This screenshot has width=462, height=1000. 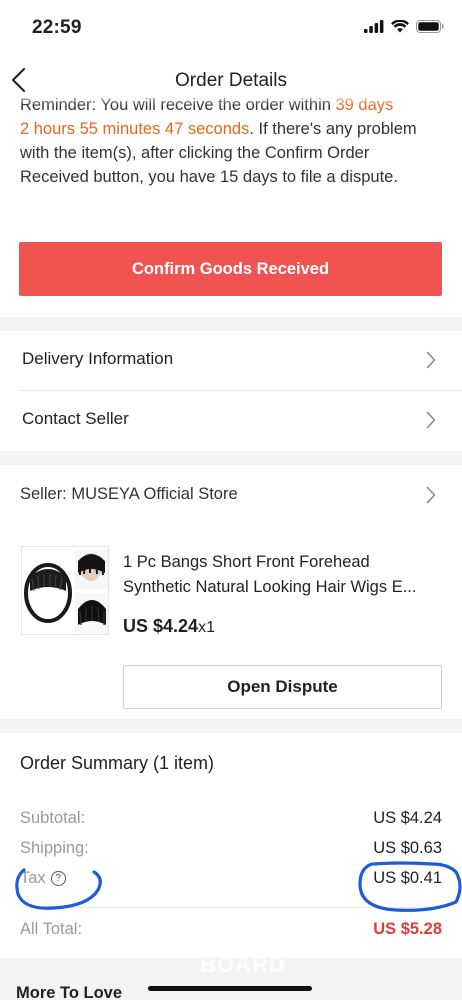 I want to click on divider, so click(x=231, y=907).